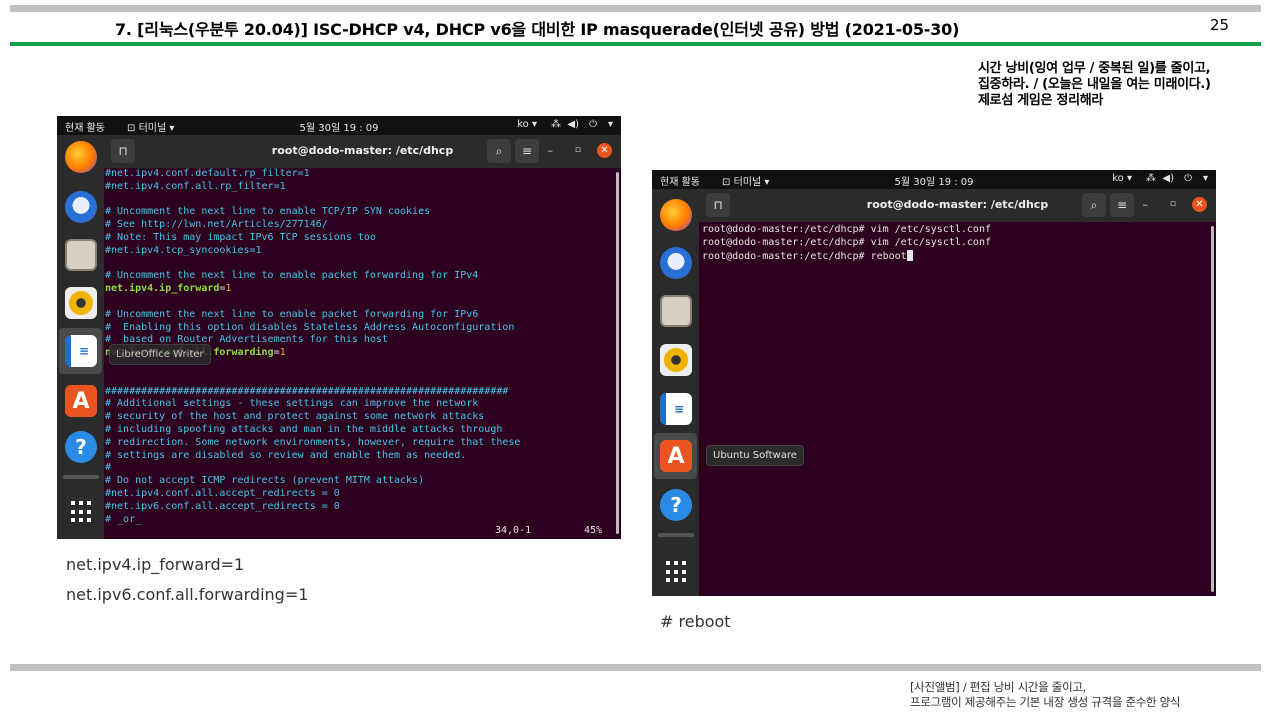  Describe the element at coordinates (222, 506) in the screenshot. I see `vim-line: #net.ipv6.conf.all.accept_redirects = 0` at that location.